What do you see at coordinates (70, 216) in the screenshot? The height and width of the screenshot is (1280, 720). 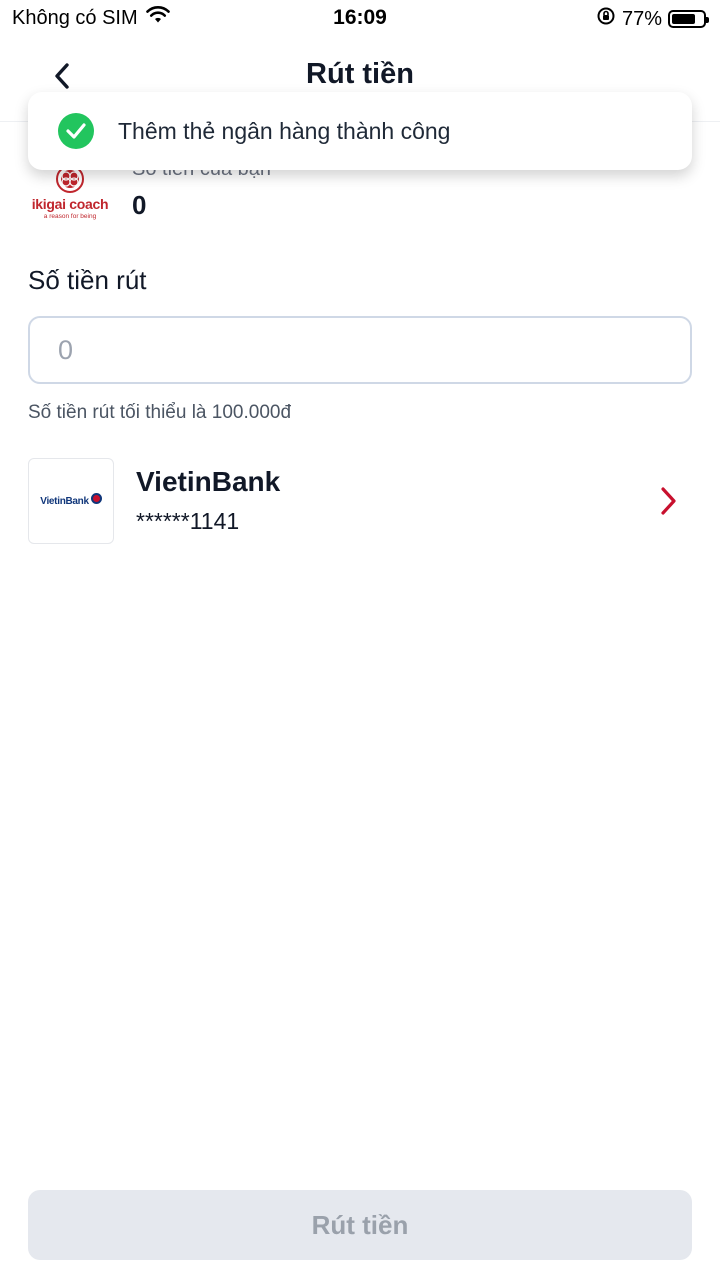 I see `logo-tagline: a reason for being` at bounding box center [70, 216].